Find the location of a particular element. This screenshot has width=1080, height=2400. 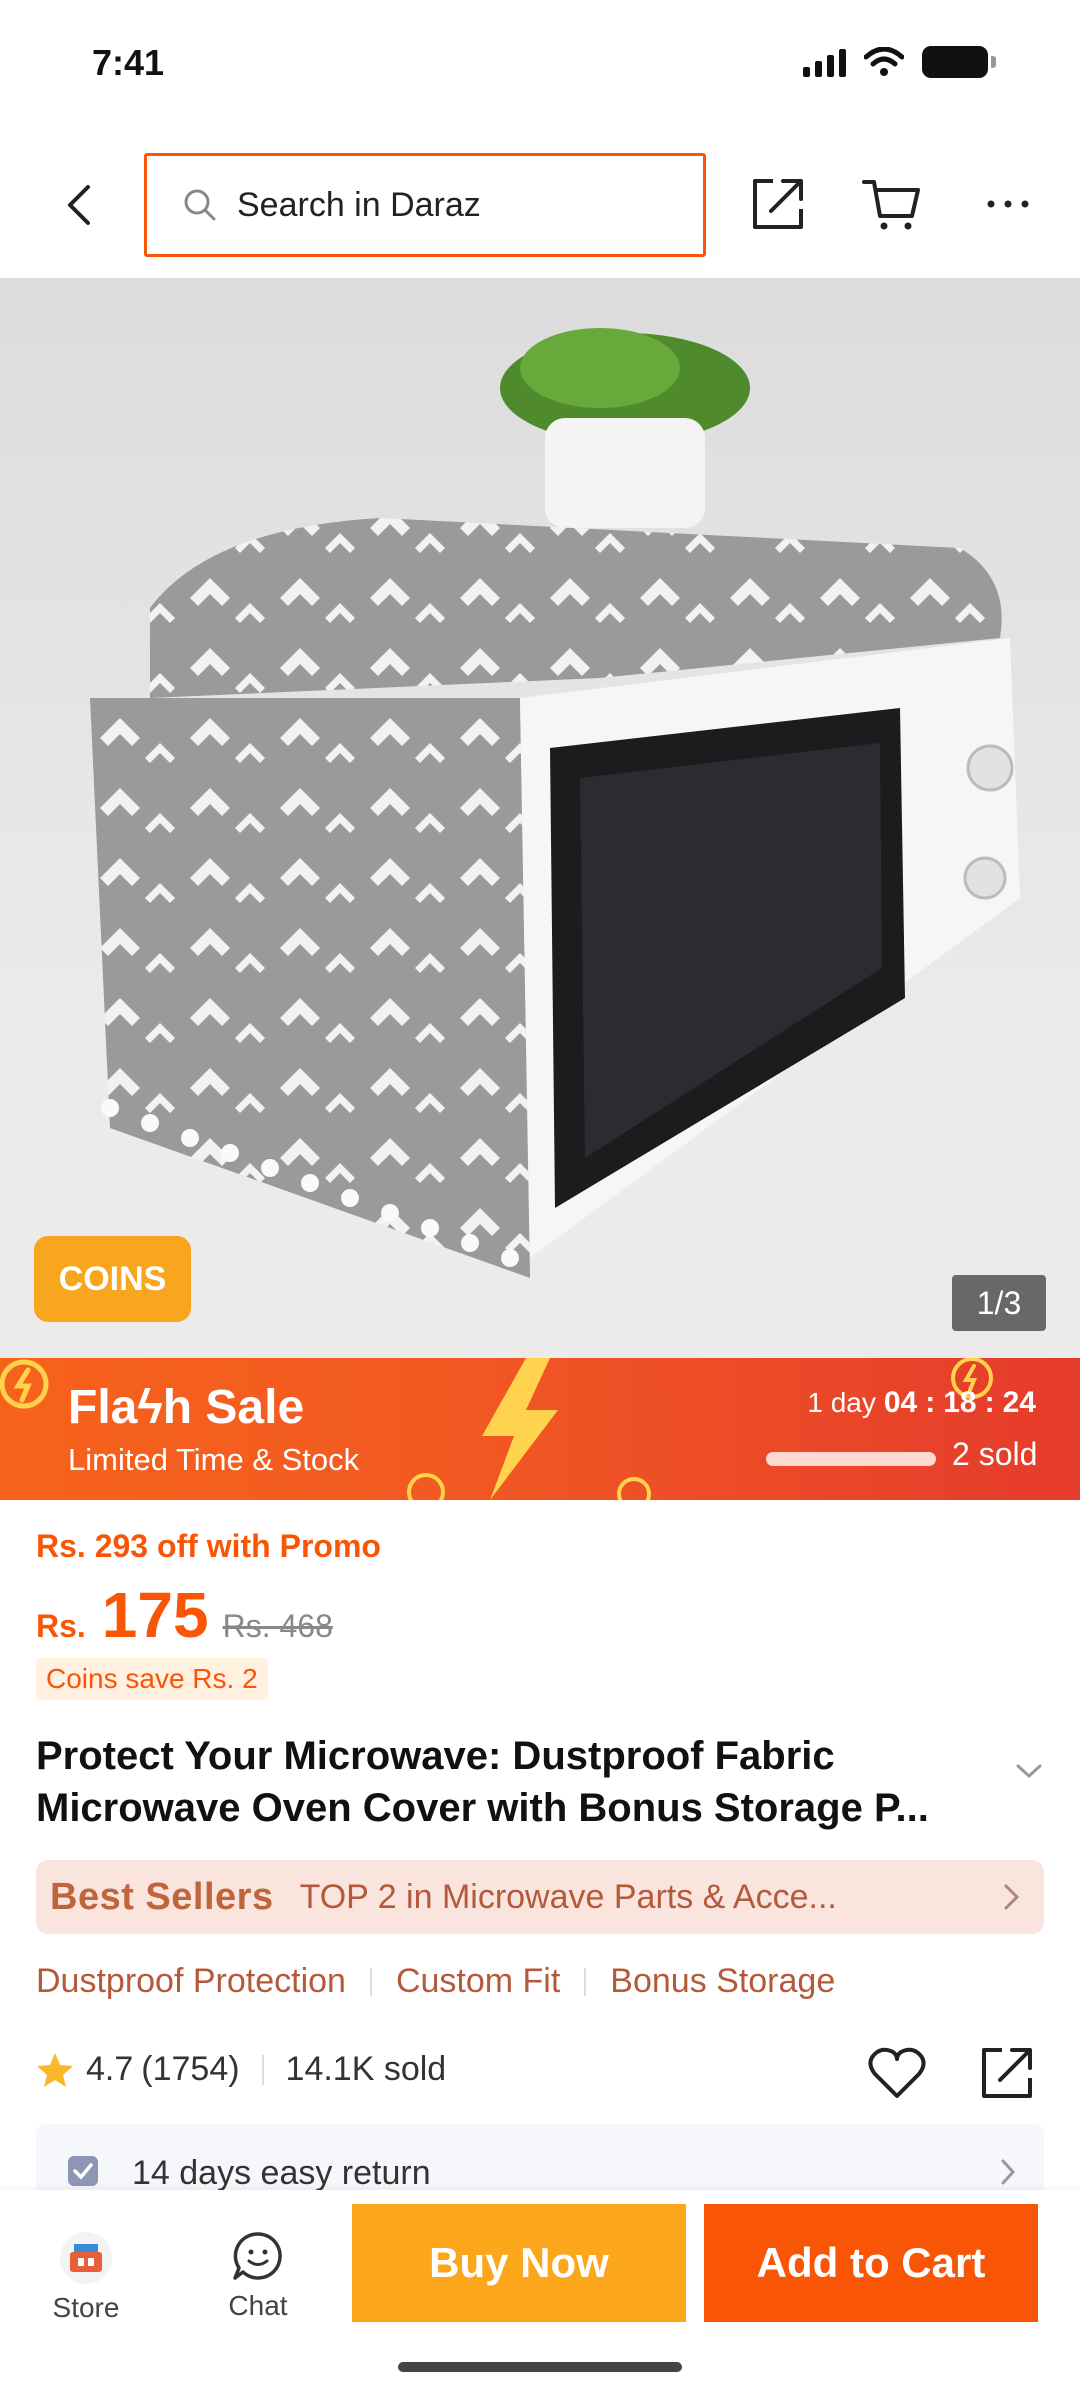

store-button: Store is located at coordinates (86, 2277).